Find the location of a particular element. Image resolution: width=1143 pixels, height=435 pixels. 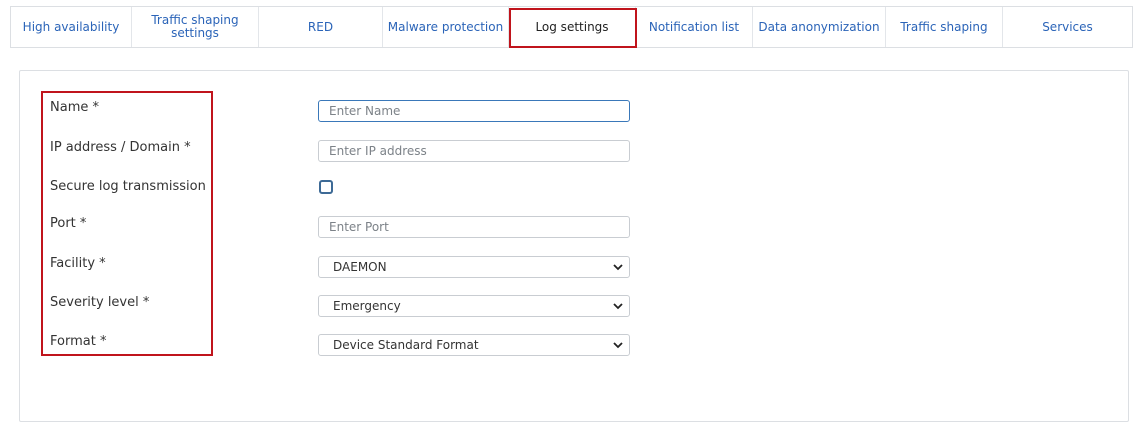

tab-log-settings: Log settings is located at coordinates (572, 27).